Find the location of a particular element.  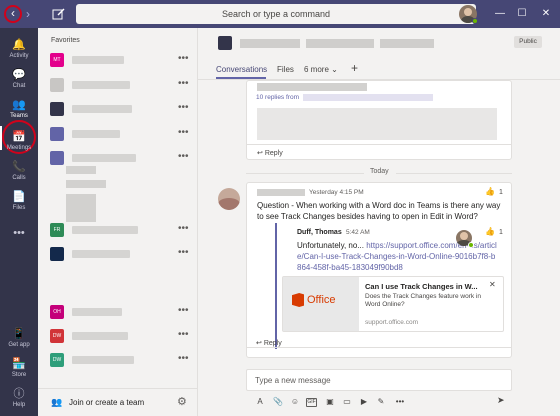

meeting-icon: ▭ is located at coordinates (347, 402).